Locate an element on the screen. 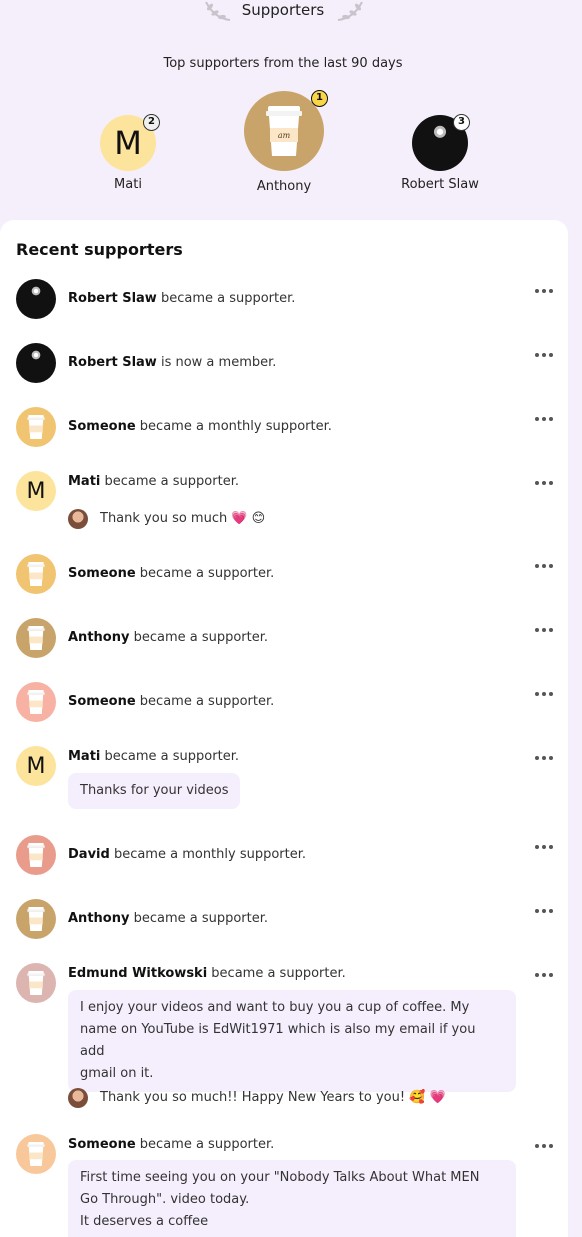 The image size is (582, 1237). laurel-right-icon is located at coordinates (350, 11).